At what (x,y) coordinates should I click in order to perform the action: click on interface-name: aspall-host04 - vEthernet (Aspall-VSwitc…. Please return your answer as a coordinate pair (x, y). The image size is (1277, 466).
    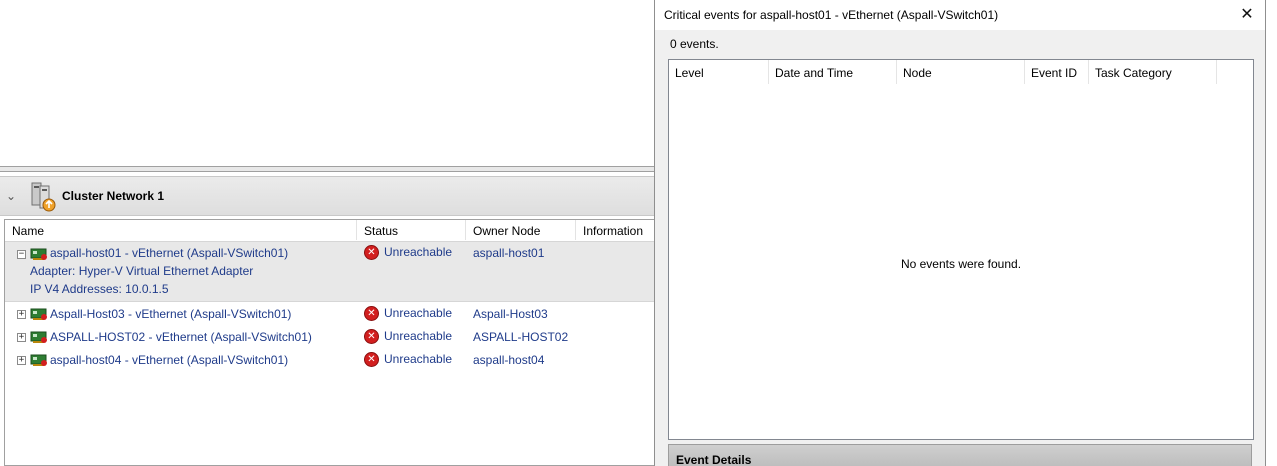
    Looking at the image, I should click on (169, 360).